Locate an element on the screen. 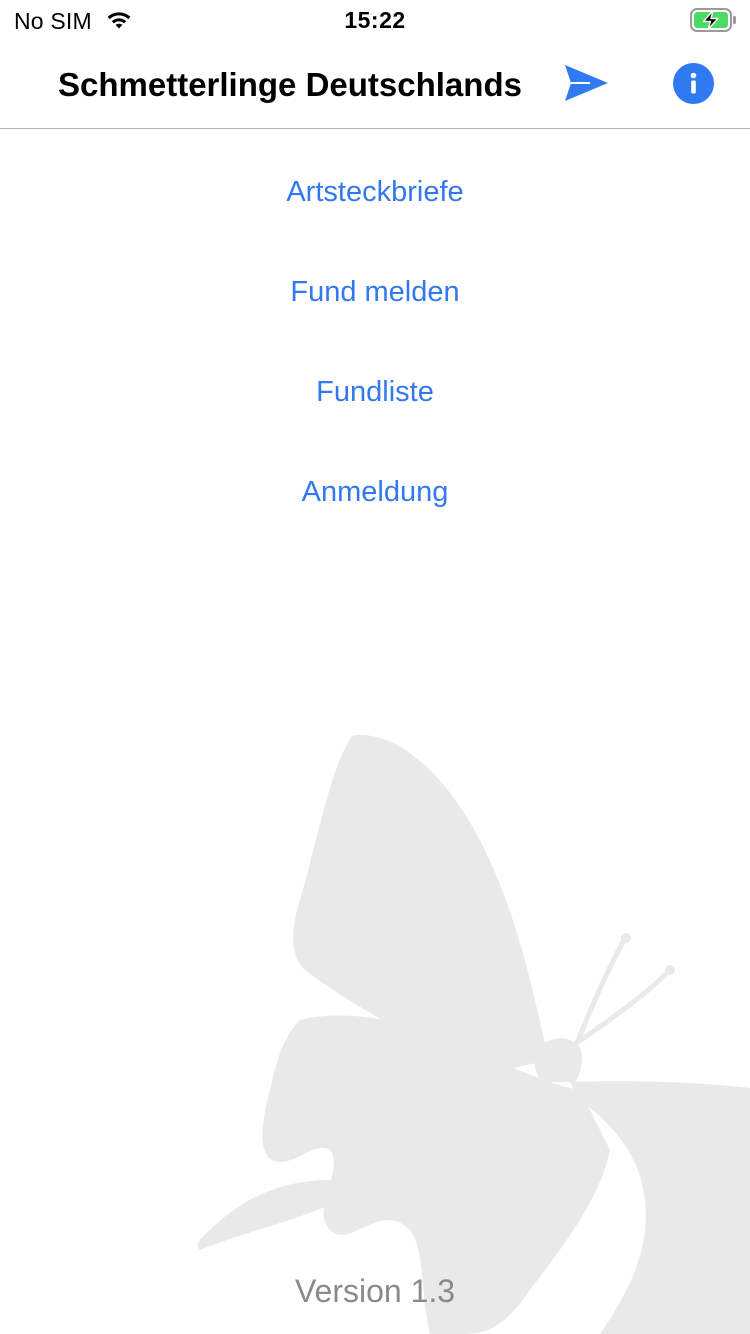 This screenshot has width=750, height=1334. info-button is located at coordinates (693, 83).